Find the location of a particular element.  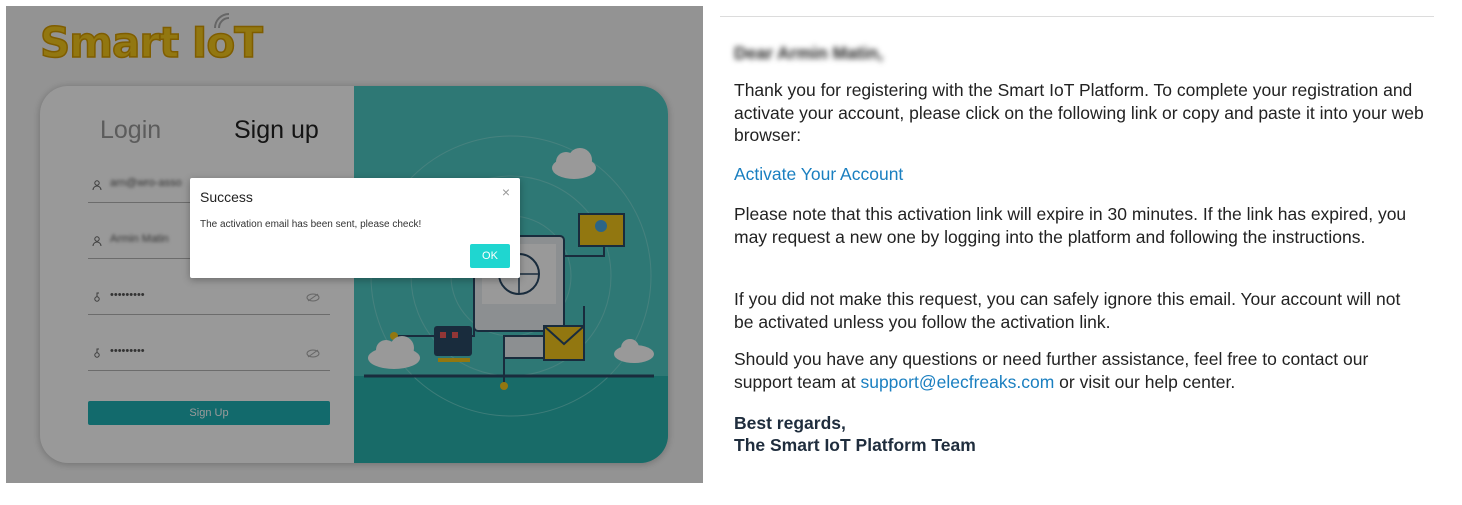

email-signature: The Smart IoT Platform Team is located at coordinates (855, 445).